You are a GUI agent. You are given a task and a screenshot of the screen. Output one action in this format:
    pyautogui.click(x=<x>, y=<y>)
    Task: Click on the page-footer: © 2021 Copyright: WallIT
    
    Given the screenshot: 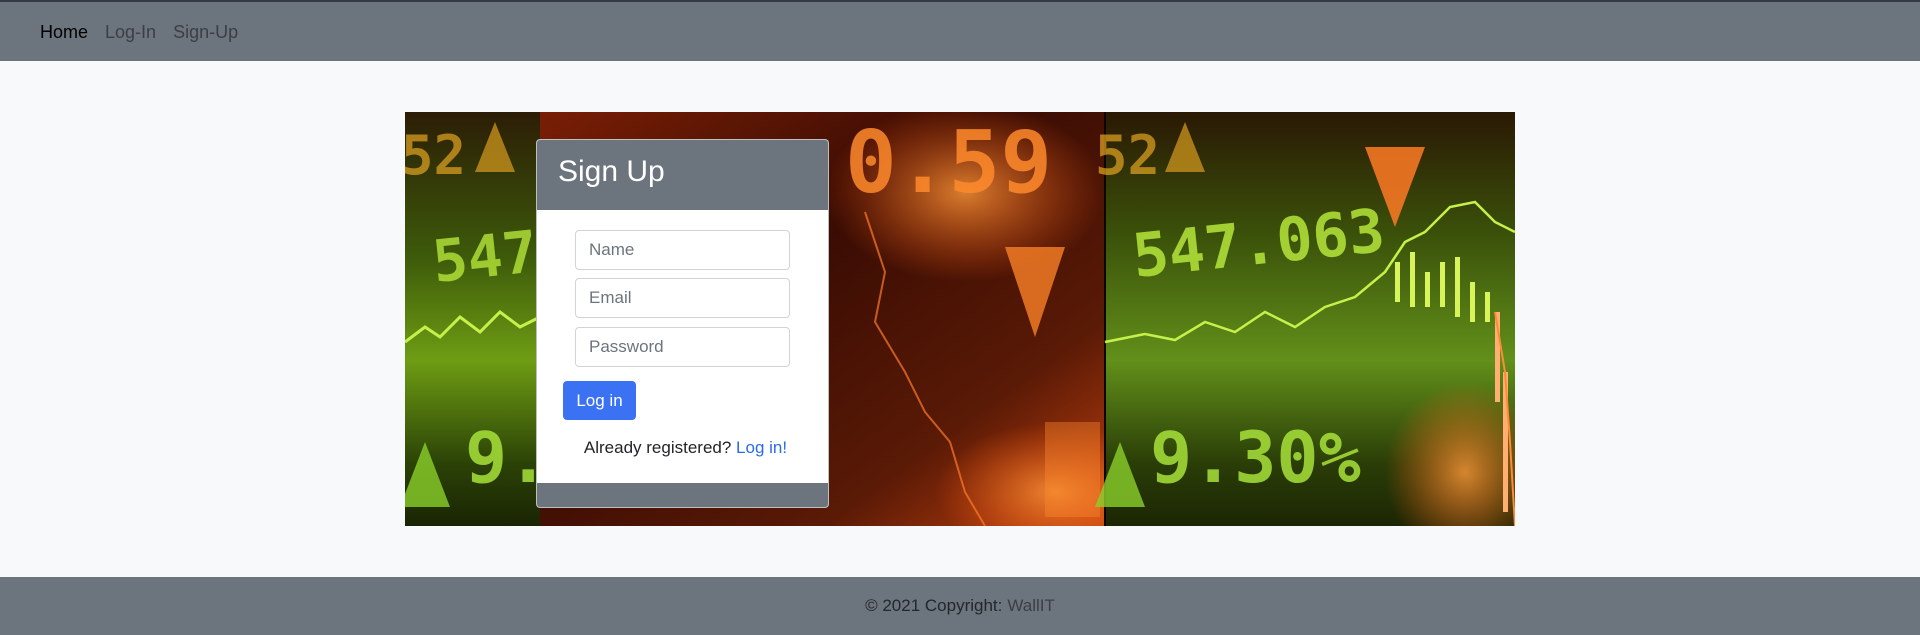 What is the action you would take?
    pyautogui.click(x=960, y=606)
    